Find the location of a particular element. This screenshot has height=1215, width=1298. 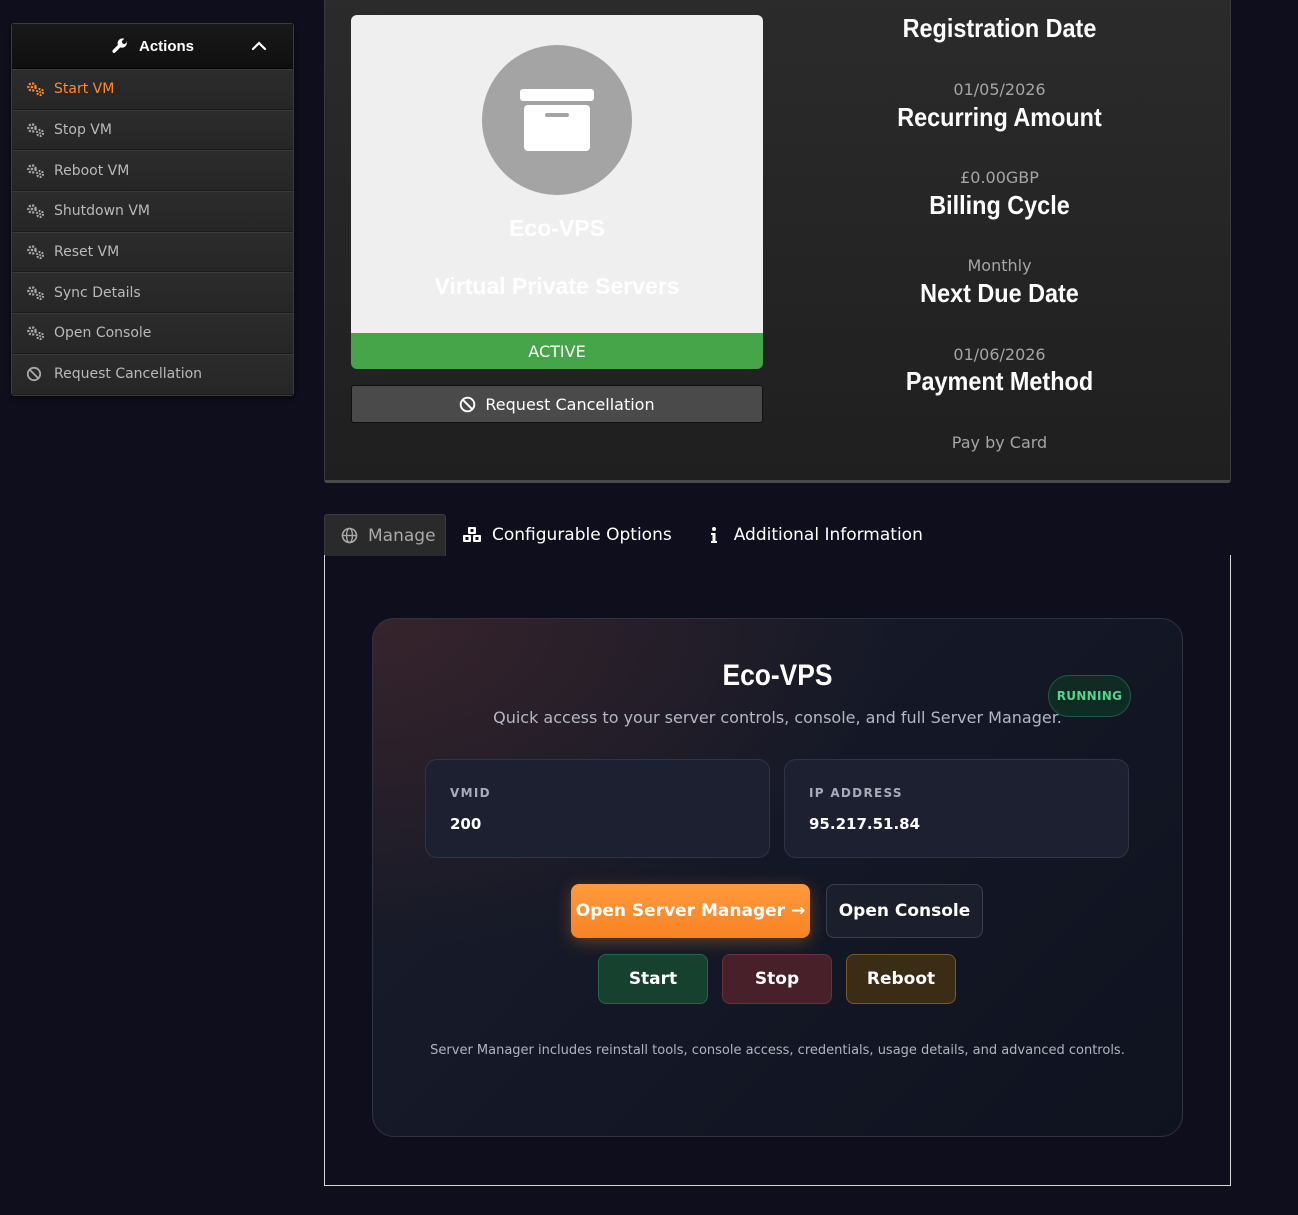

sidebar-item-label: Open Console is located at coordinates (103, 333).